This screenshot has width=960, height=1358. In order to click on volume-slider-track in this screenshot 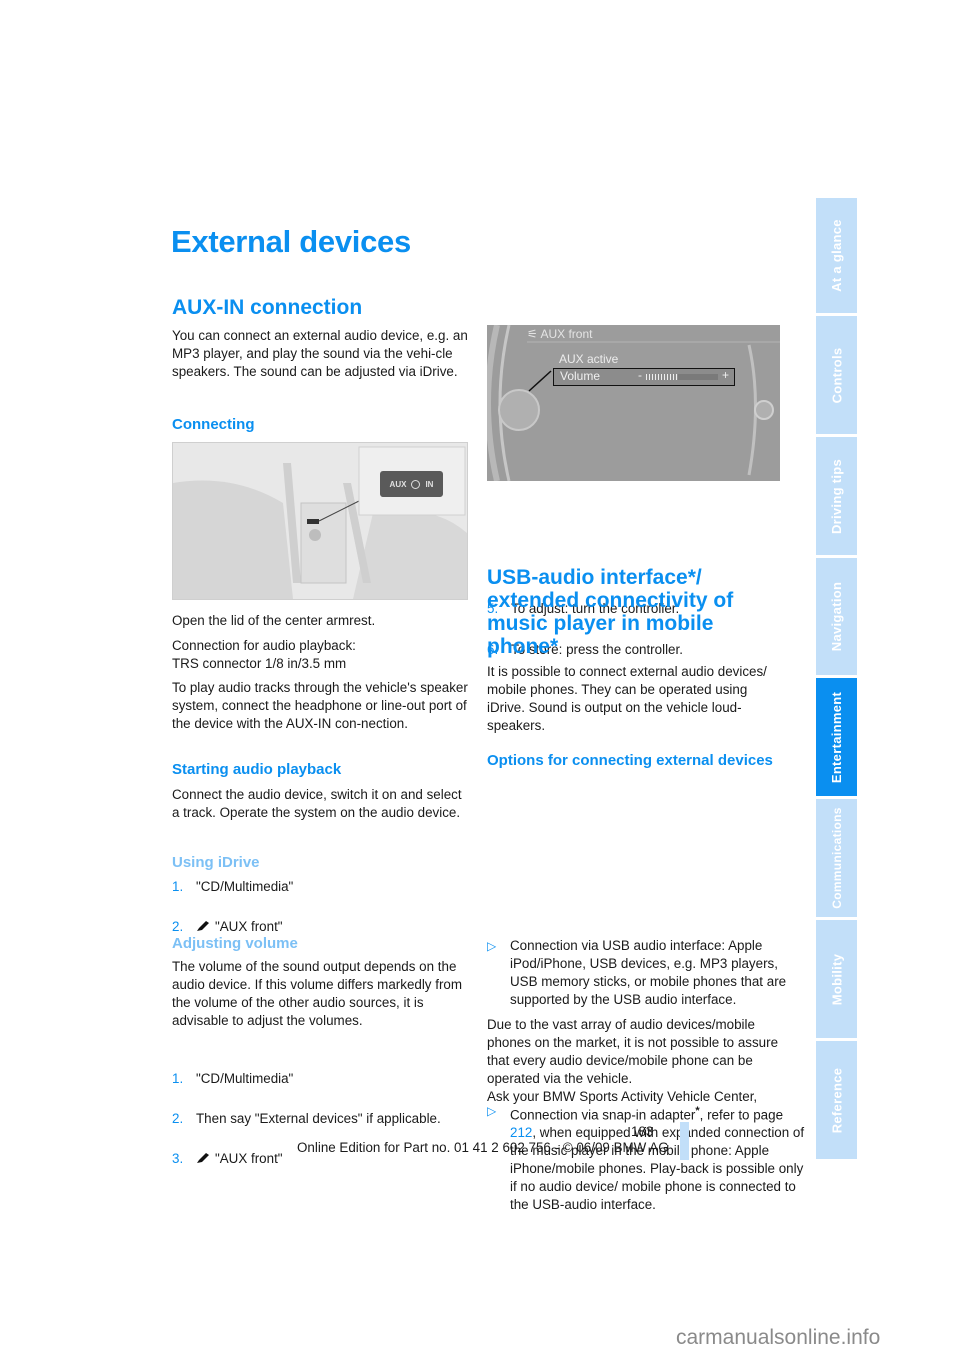, I will do `click(682, 377)`.